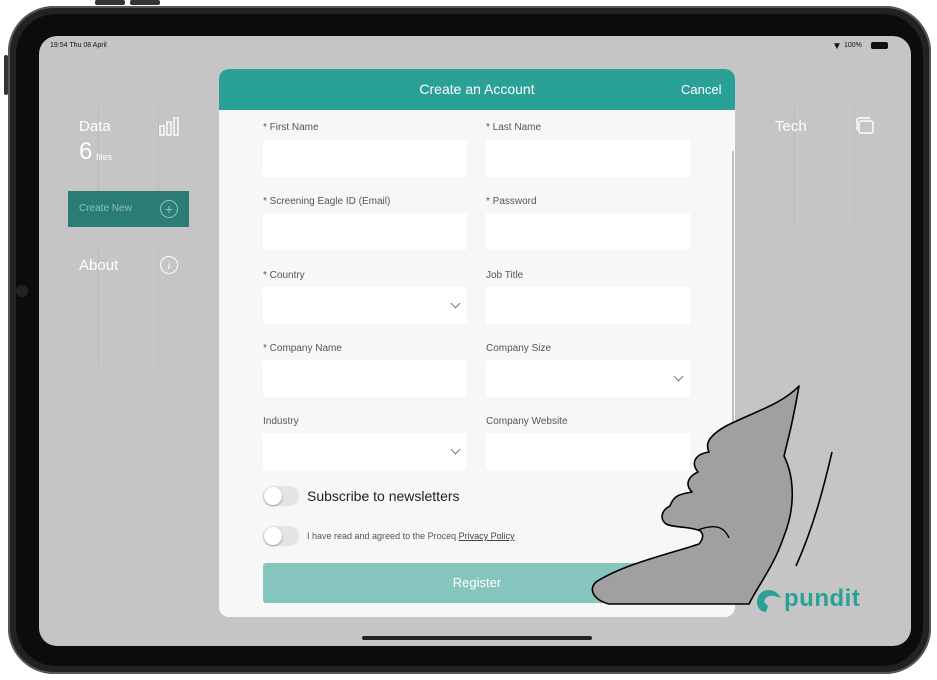  What do you see at coordinates (837, 46) in the screenshot?
I see `wifi-icon: ▼` at bounding box center [837, 46].